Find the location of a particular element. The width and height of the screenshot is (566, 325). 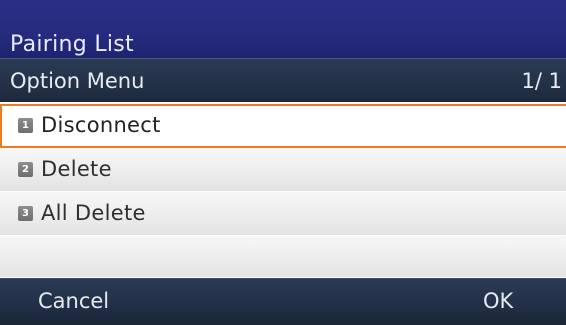

number-2-icon: 2 is located at coordinates (25, 169).